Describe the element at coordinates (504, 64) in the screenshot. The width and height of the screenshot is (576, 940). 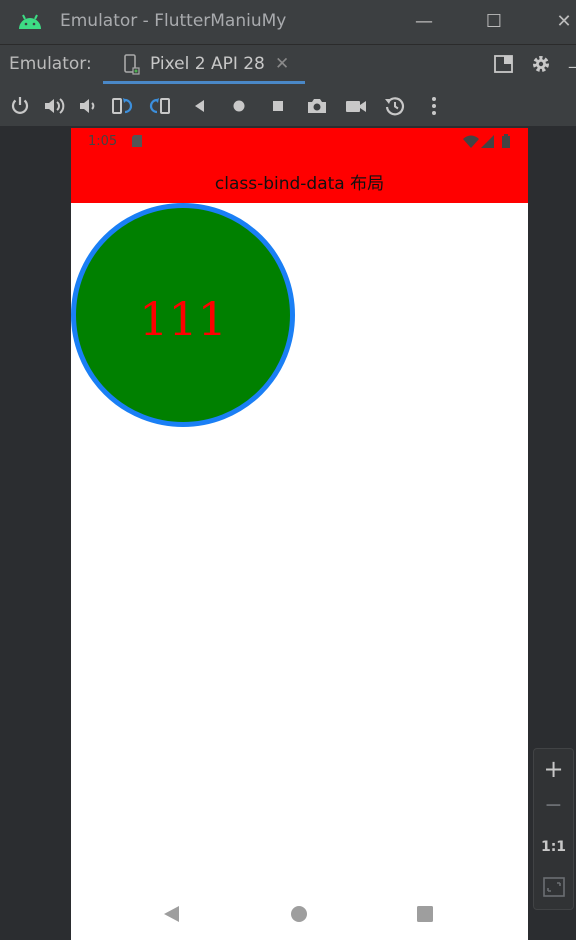
I see `layout-icon` at that location.